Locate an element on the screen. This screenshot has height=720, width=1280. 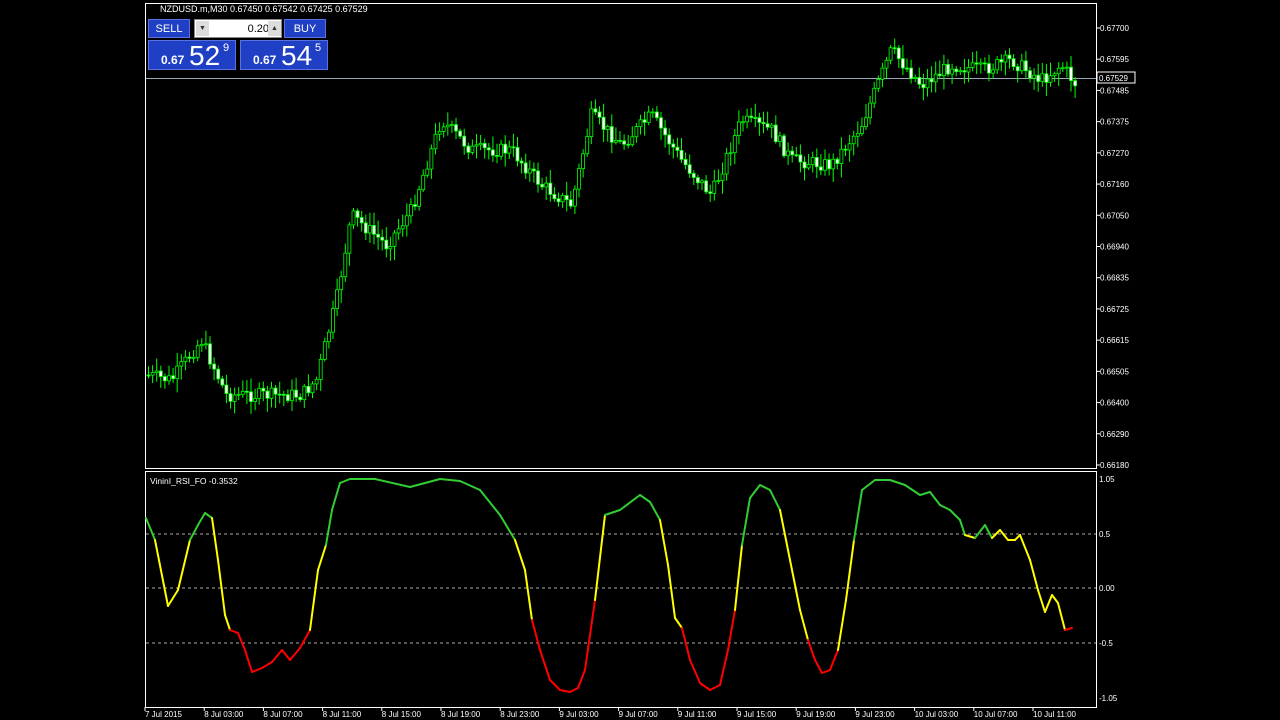
time-tick-label: 10 Jul 03:00 is located at coordinates (937, 714).